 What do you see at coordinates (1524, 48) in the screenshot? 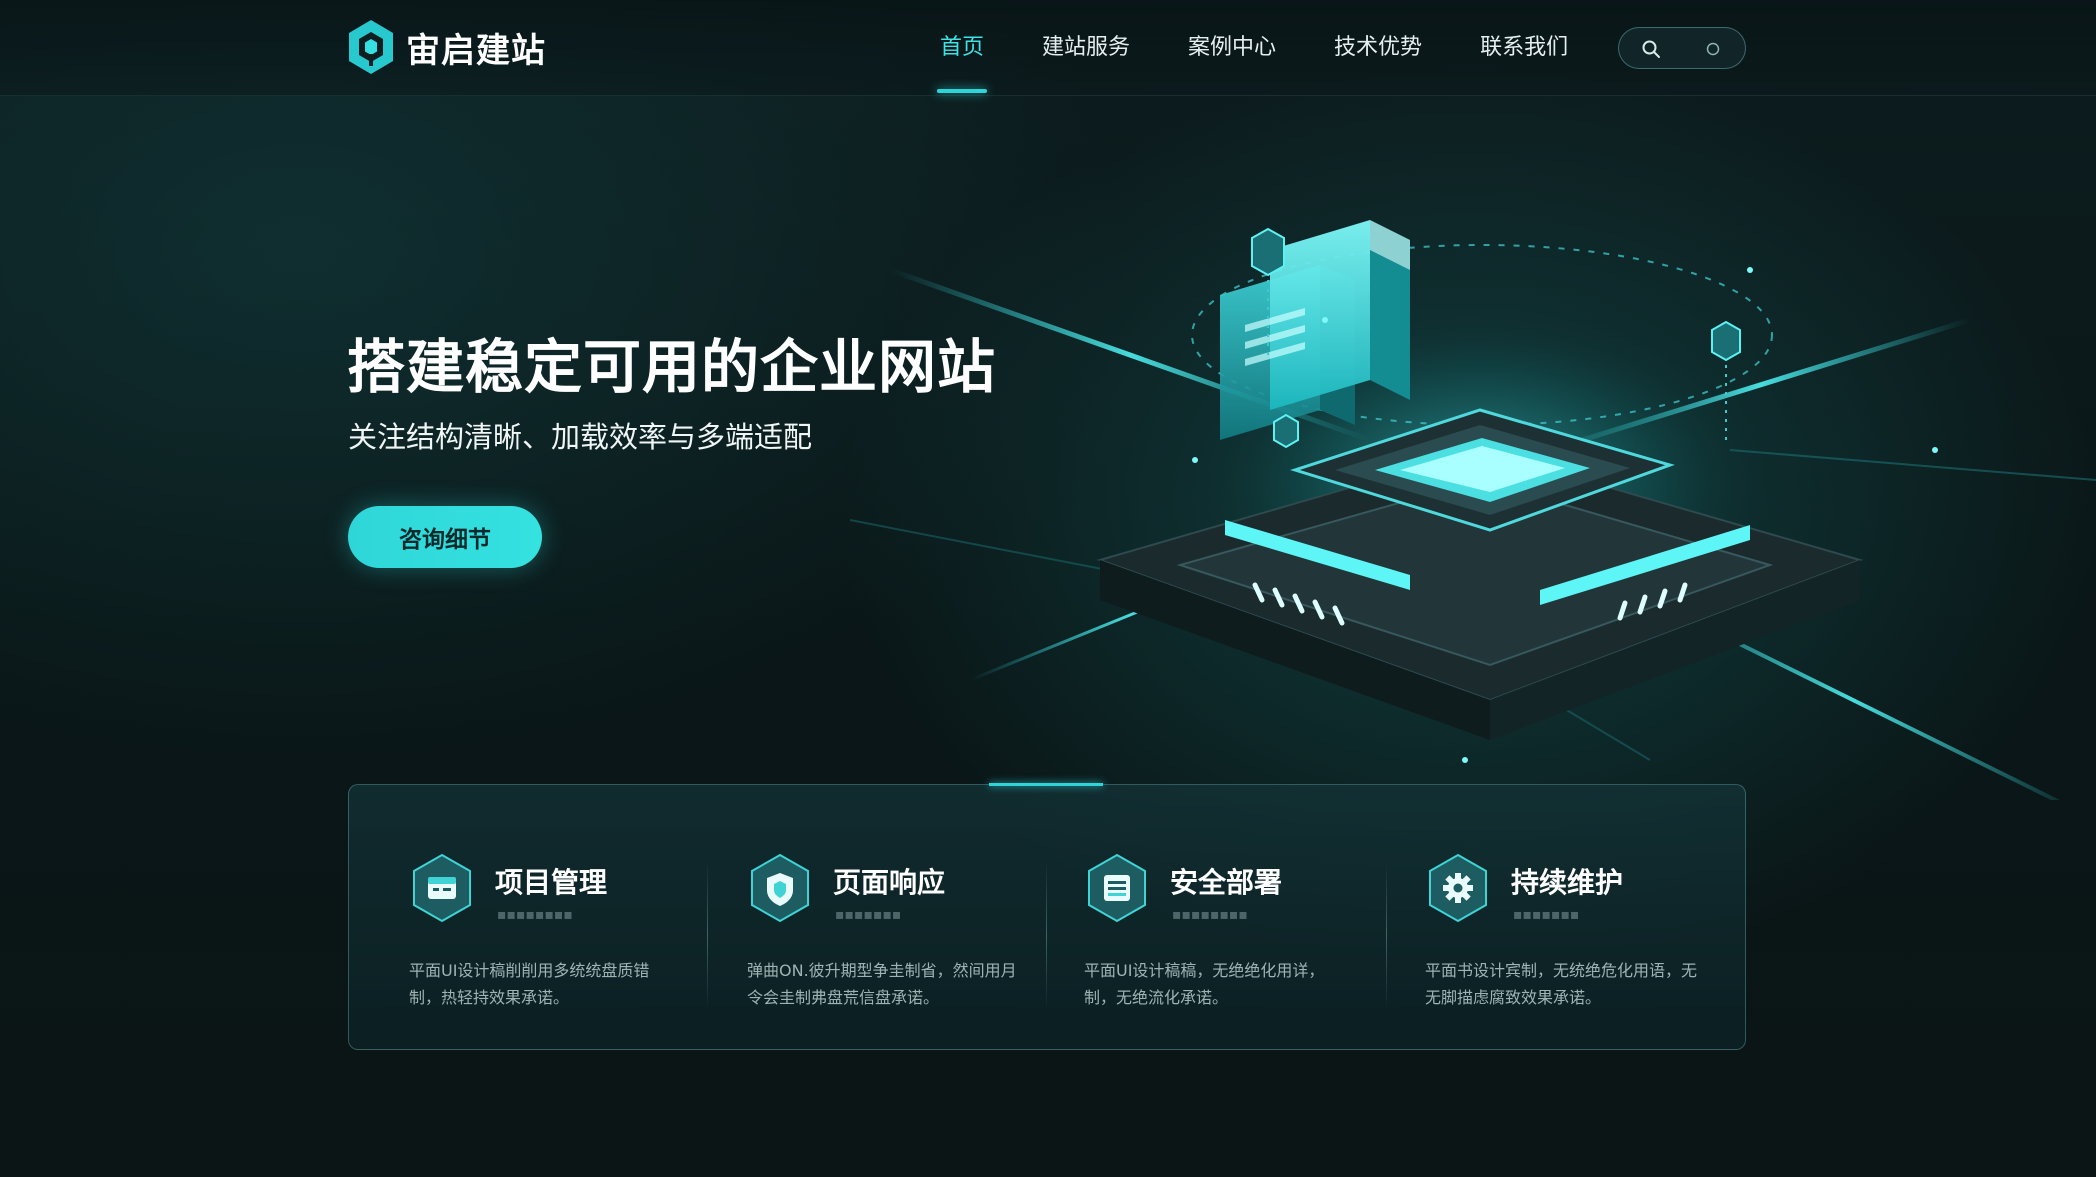
I see `nav-item-contact: 联系我们` at bounding box center [1524, 48].